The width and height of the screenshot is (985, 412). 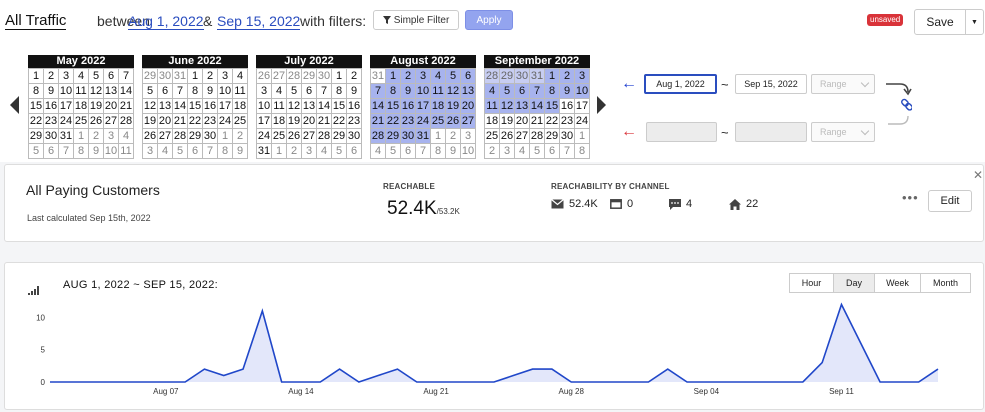 What do you see at coordinates (416, 20) in the screenshot?
I see `simple-filter-button: Simple Filter` at bounding box center [416, 20].